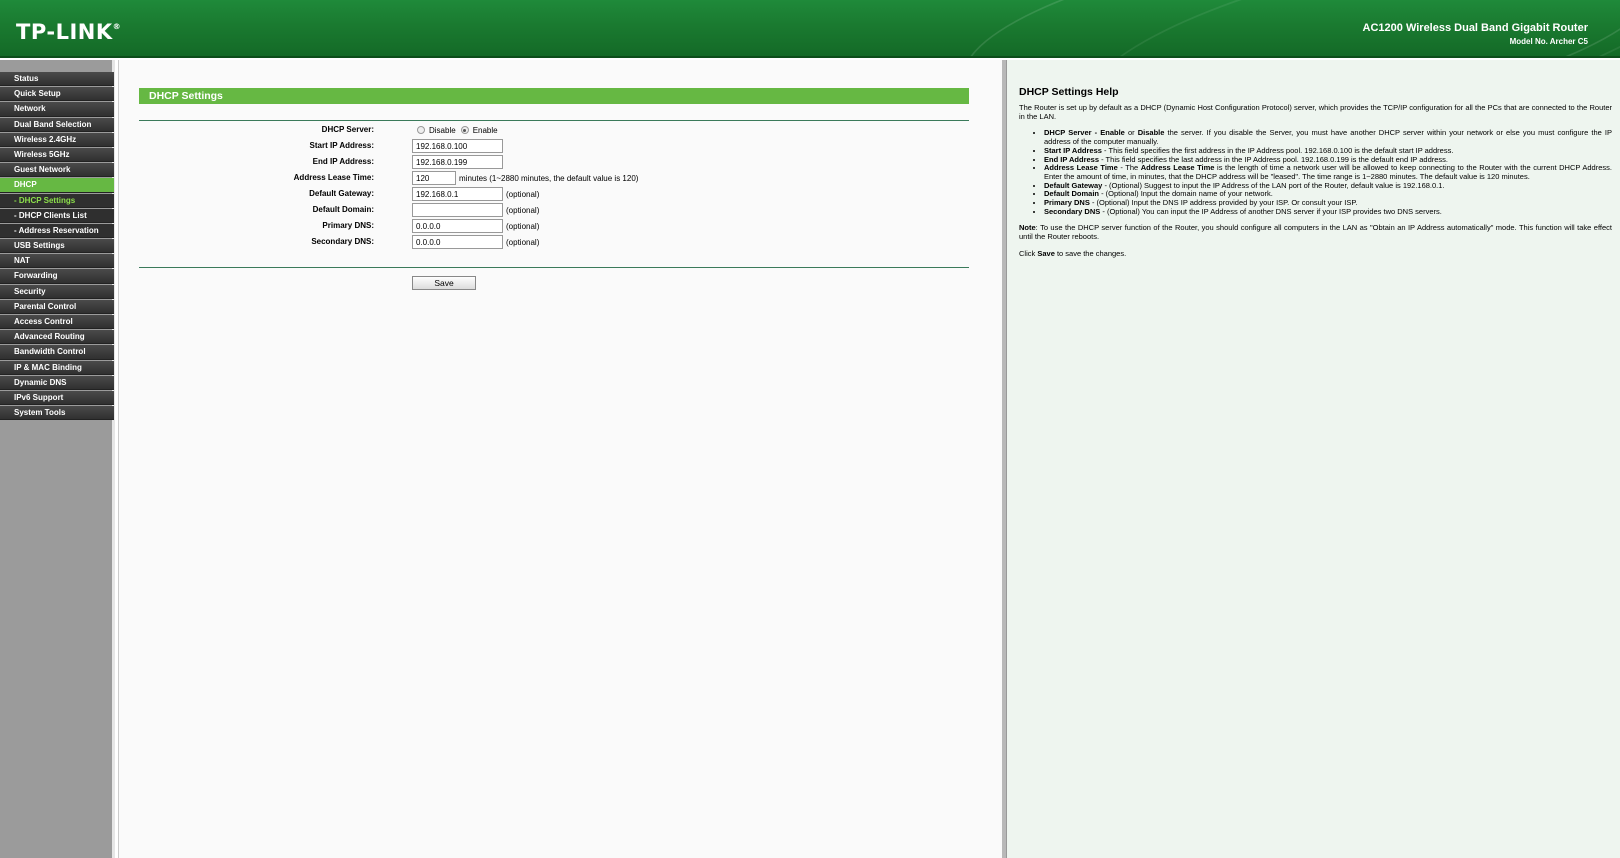 Image resolution: width=1620 pixels, height=858 pixels. I want to click on secondary-dns-label: Secondary DNS:, so click(342, 241).